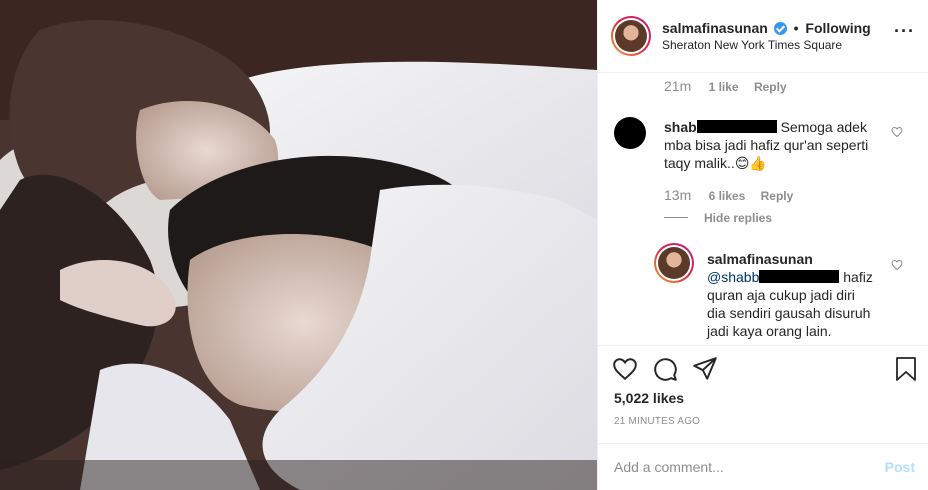 The image size is (928, 490). What do you see at coordinates (715, 28) in the screenshot?
I see `author-username: salmafinasunan` at bounding box center [715, 28].